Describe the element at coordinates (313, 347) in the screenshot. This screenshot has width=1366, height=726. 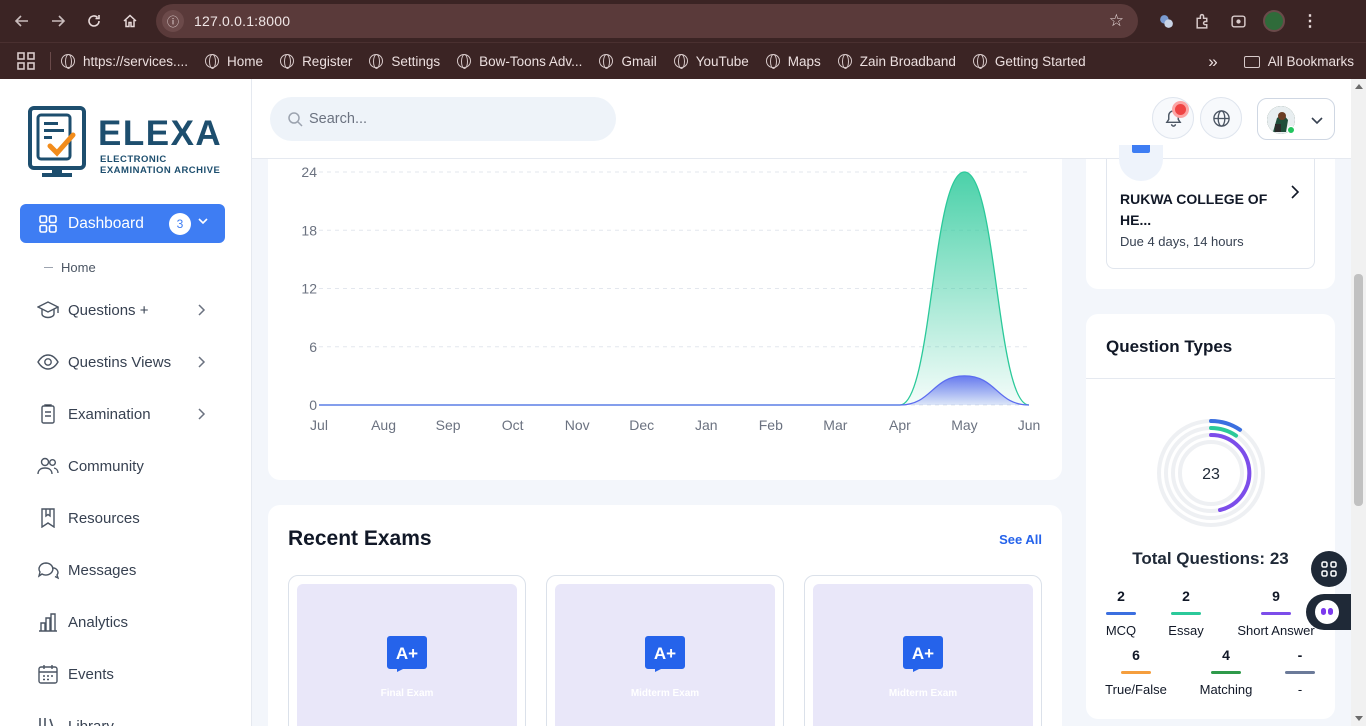
I see `y-tick-label: 6` at that location.